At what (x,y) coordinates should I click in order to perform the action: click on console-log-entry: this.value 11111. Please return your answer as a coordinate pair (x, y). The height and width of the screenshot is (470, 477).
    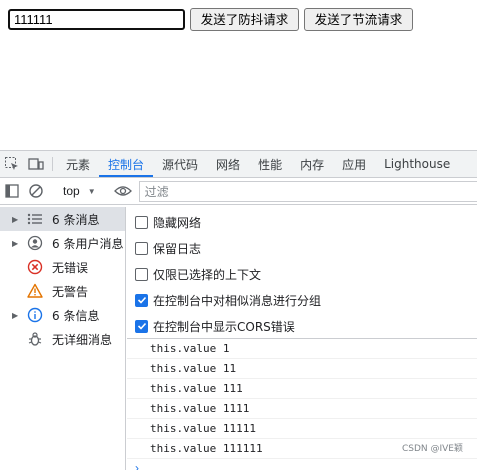
    Looking at the image, I should click on (302, 429).